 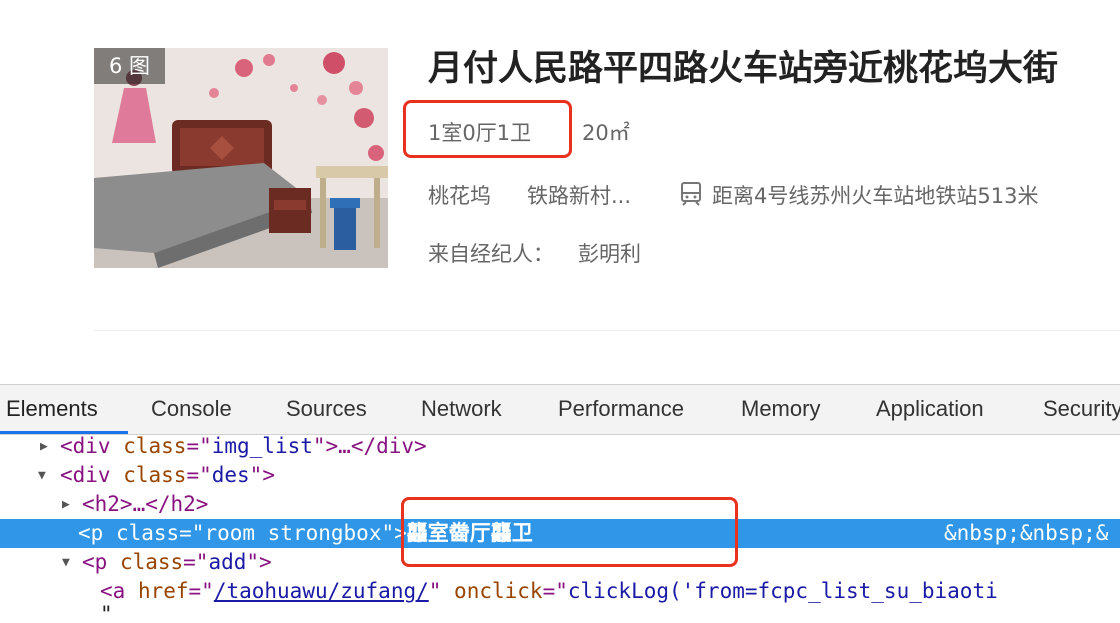 What do you see at coordinates (606, 133) in the screenshot?
I see `room-area: 20㎡` at bounding box center [606, 133].